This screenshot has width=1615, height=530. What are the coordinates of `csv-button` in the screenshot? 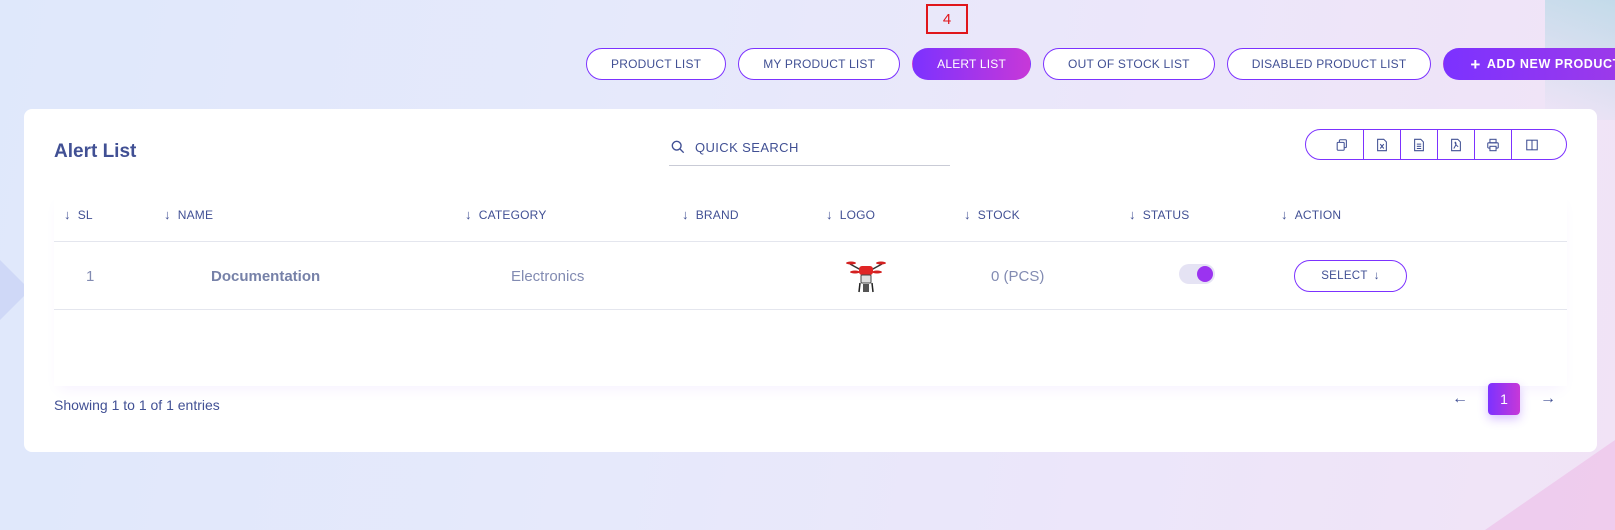 It's located at (1419, 144).